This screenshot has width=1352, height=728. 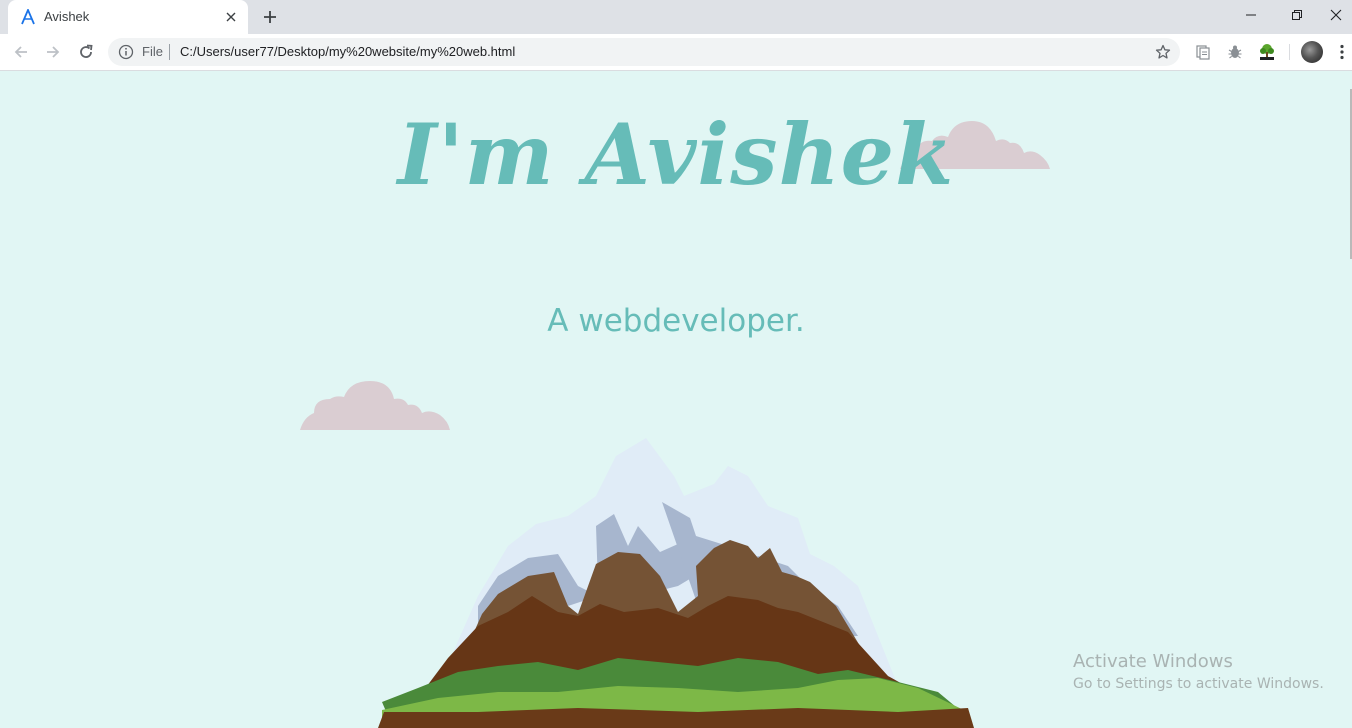 What do you see at coordinates (126, 52) in the screenshot?
I see `info-icon` at bounding box center [126, 52].